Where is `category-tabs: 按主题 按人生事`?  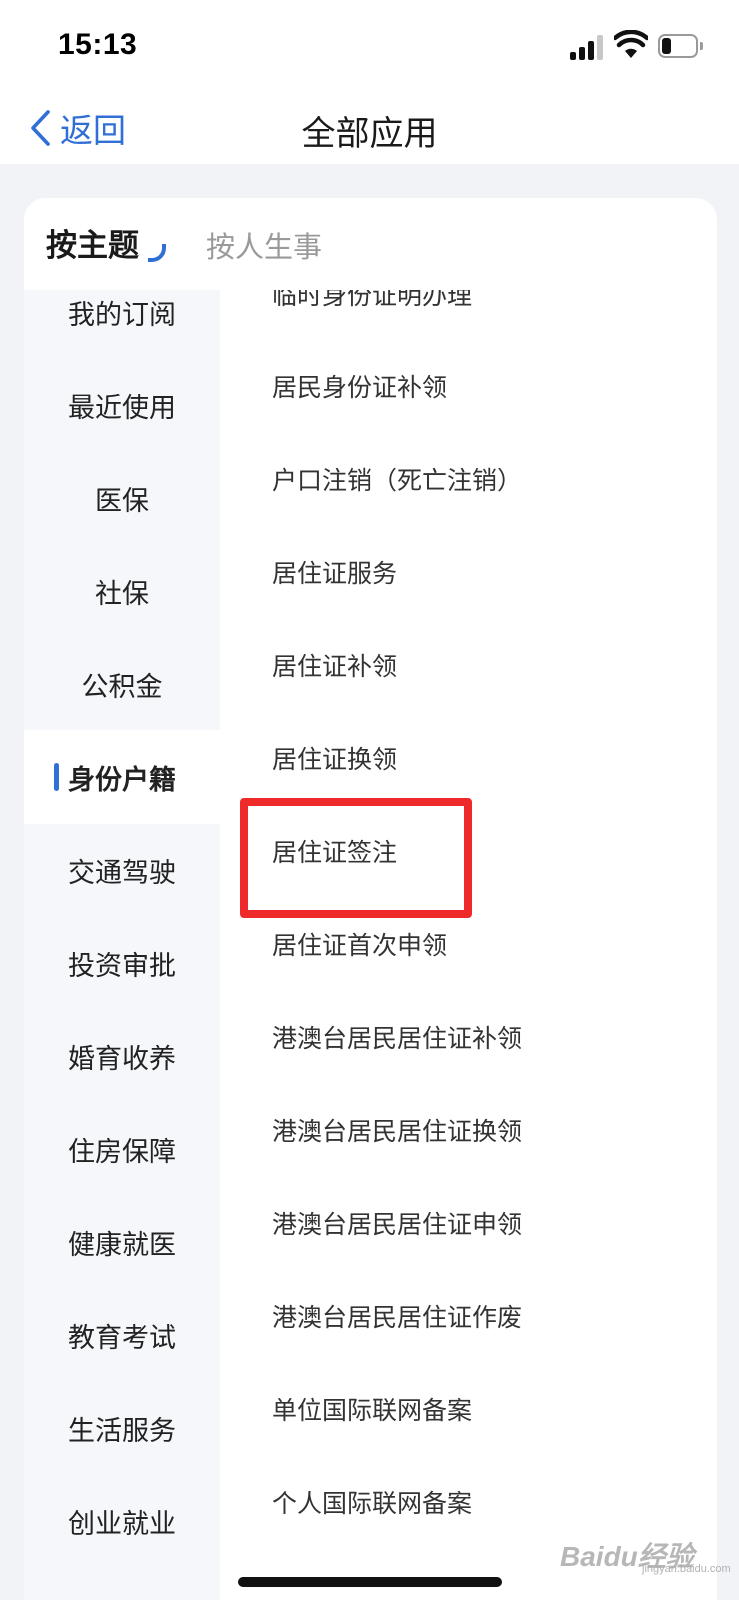
category-tabs: 按主题 按人生事 is located at coordinates (370, 244).